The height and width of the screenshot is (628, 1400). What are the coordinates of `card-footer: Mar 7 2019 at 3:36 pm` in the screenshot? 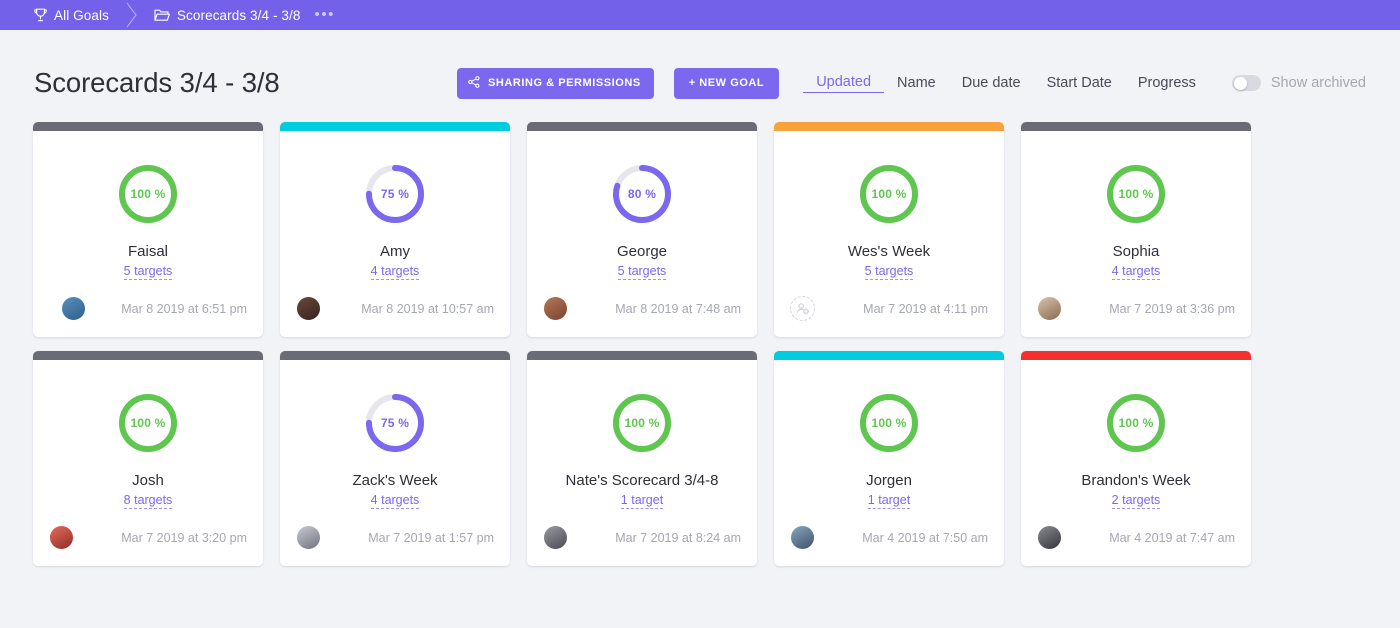 It's located at (1136, 316).